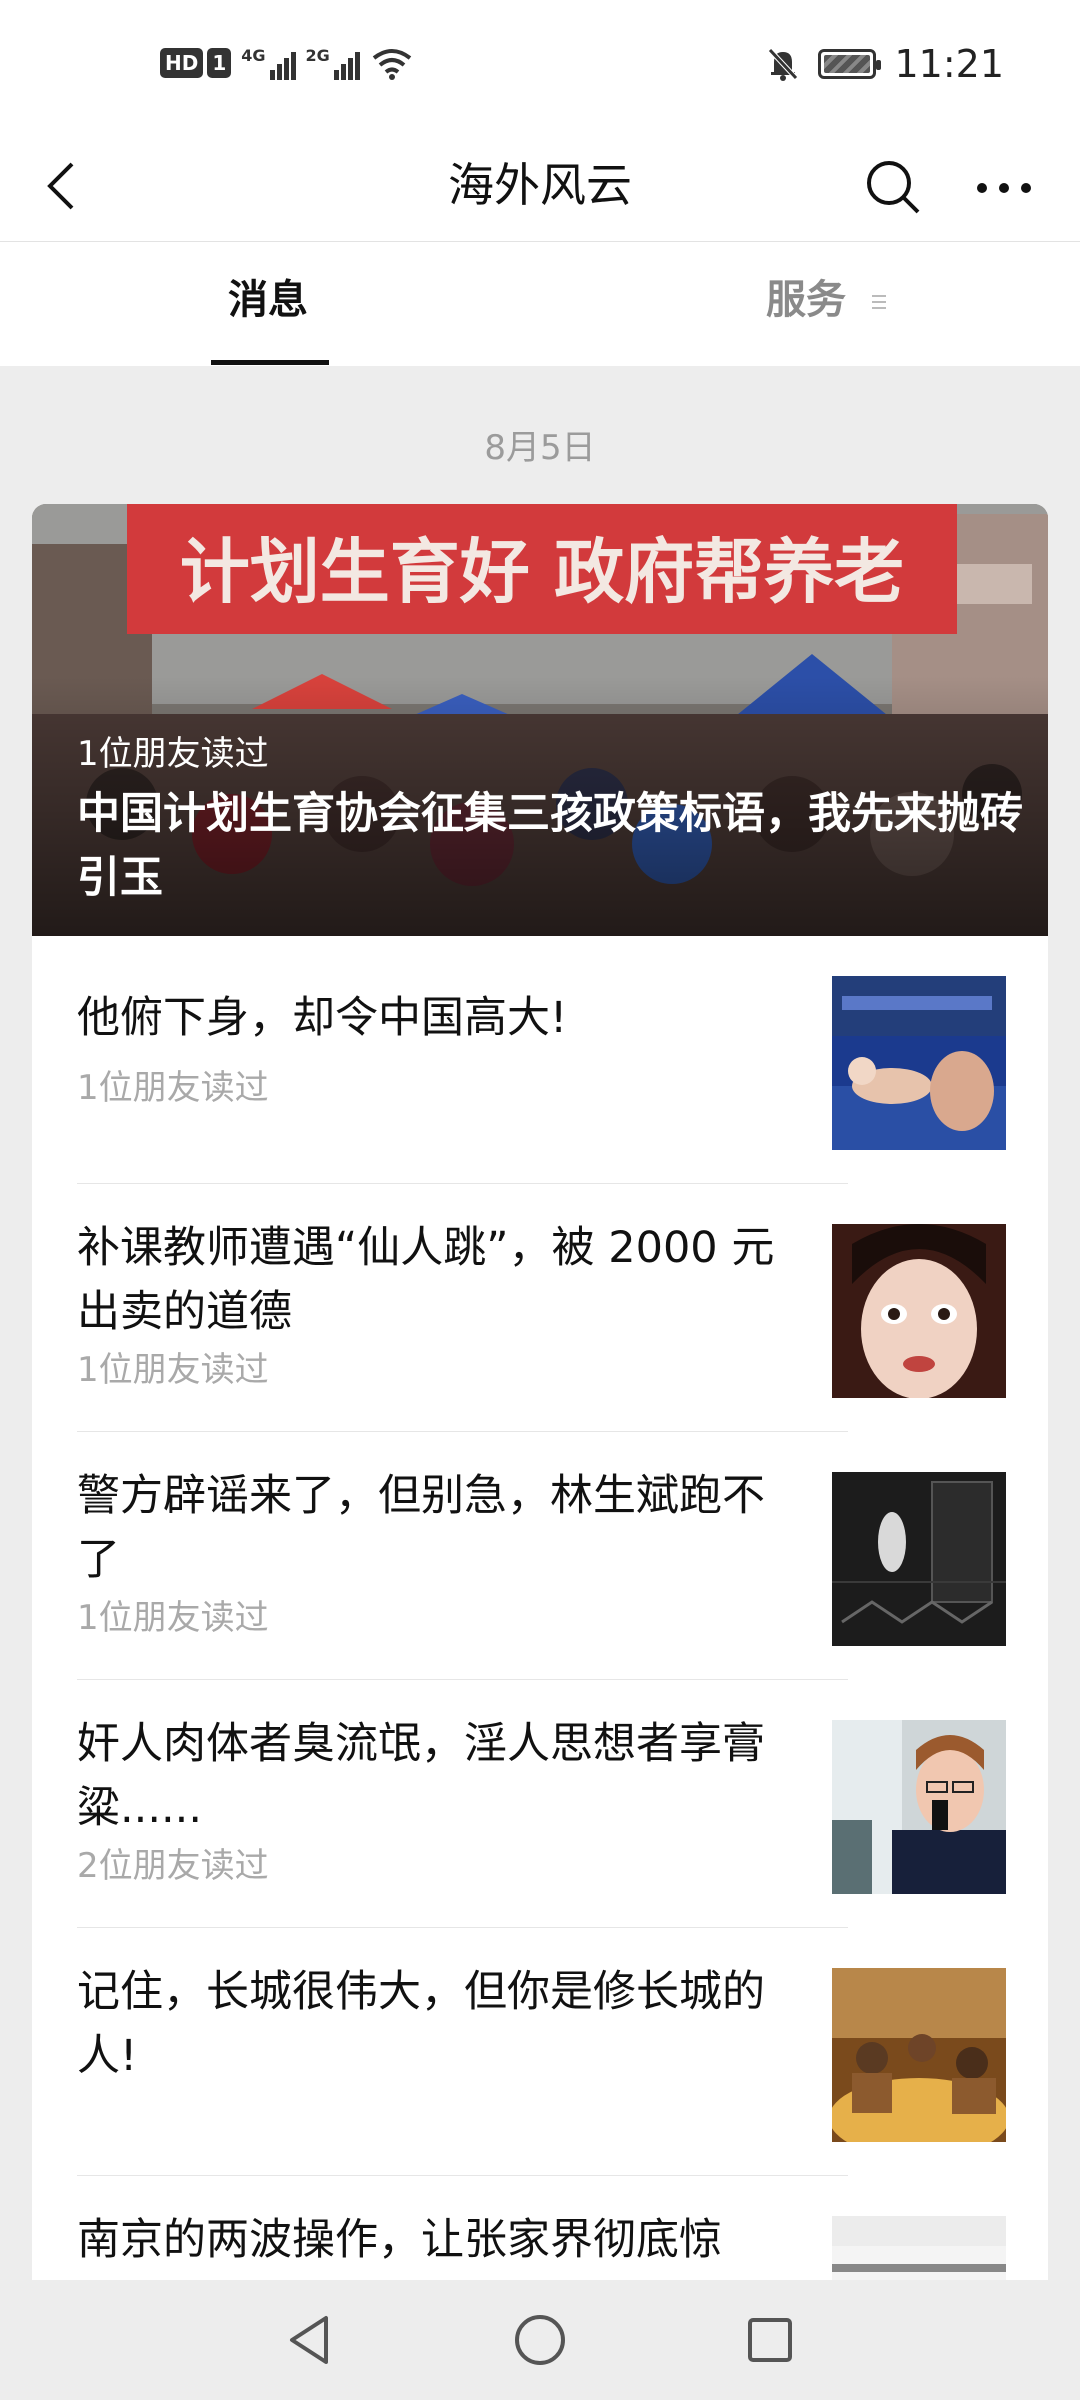 The image size is (1080, 2400). Describe the element at coordinates (949, 64) in the screenshot. I see `clock: 11:21` at that location.